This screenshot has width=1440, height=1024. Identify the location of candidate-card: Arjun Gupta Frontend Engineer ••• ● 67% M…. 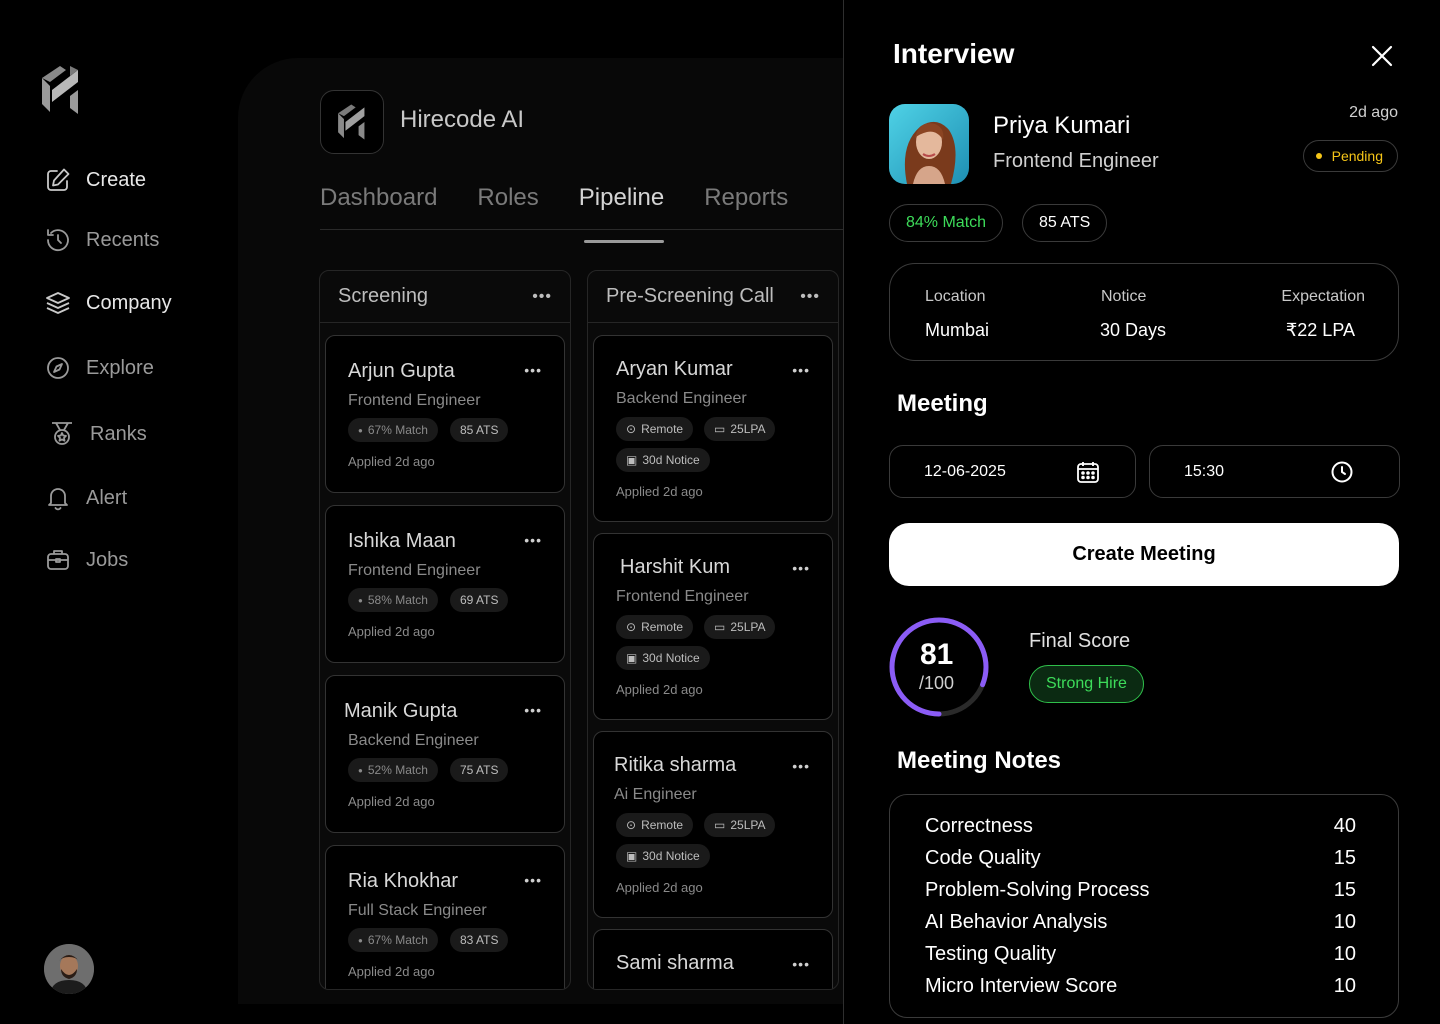
(445, 414).